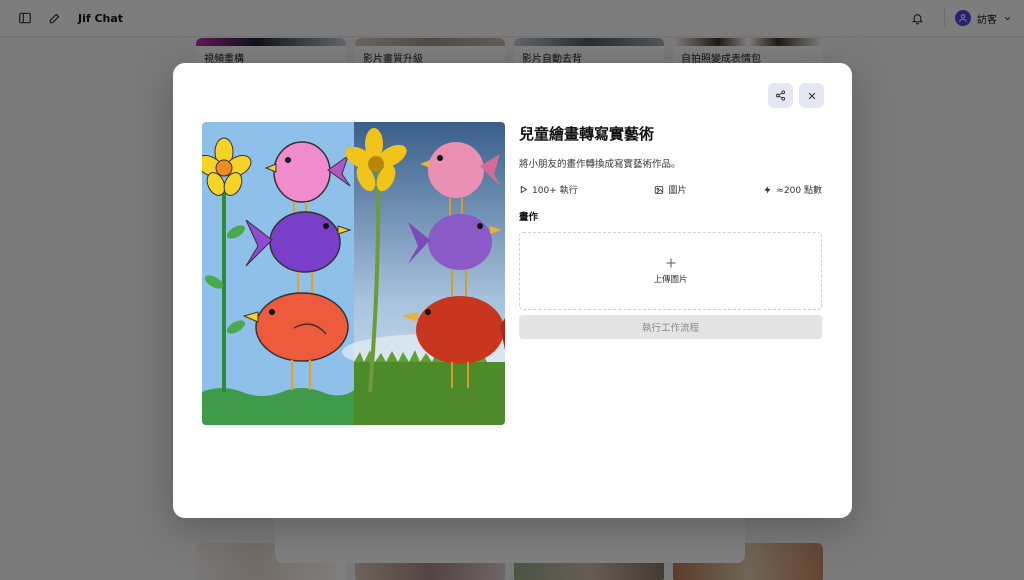 This screenshot has width=1024, height=580. I want to click on close-button, so click(811, 95).